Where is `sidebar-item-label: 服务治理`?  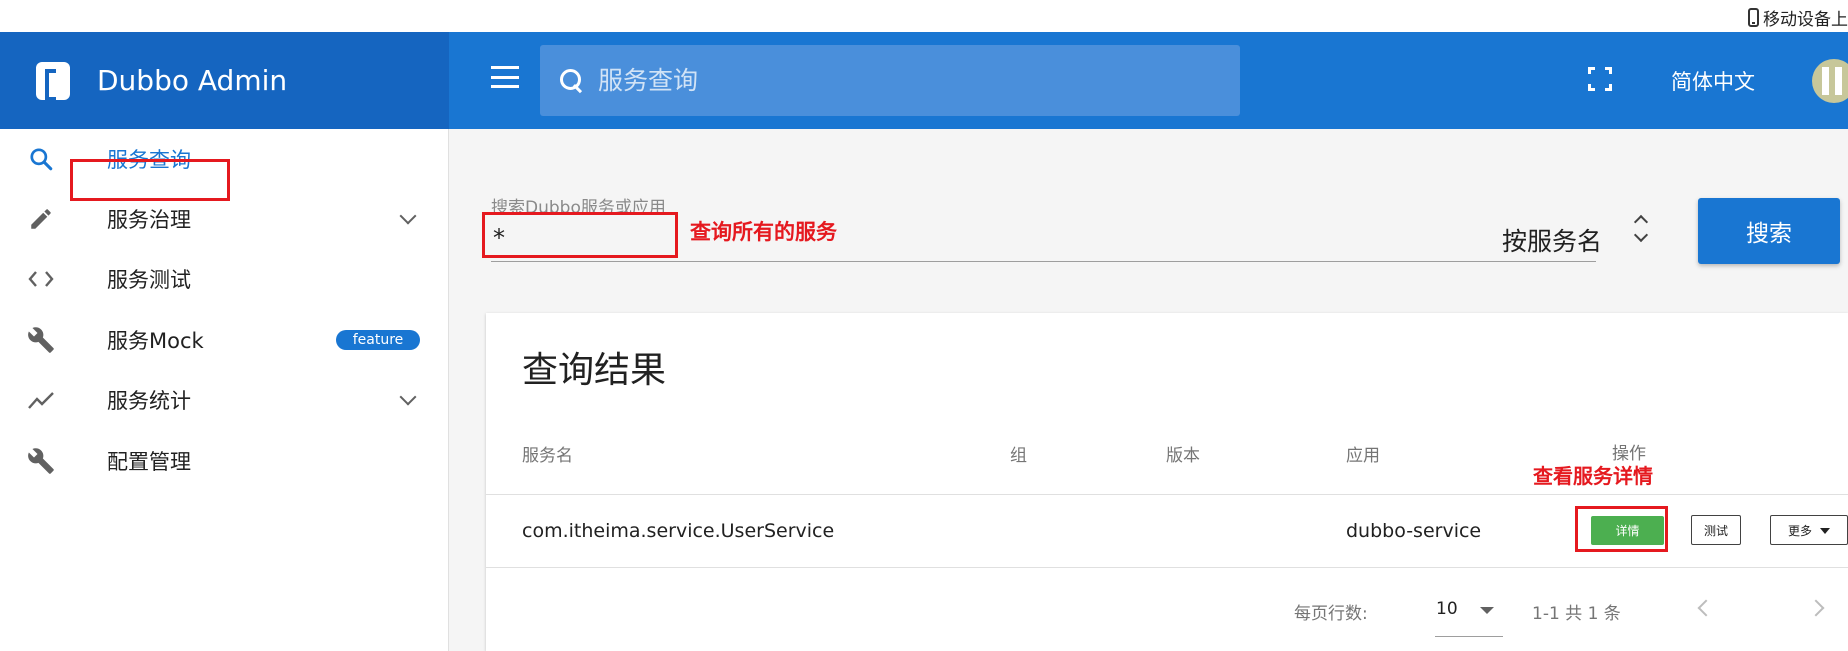
sidebar-item-label: 服务治理 is located at coordinates (149, 220).